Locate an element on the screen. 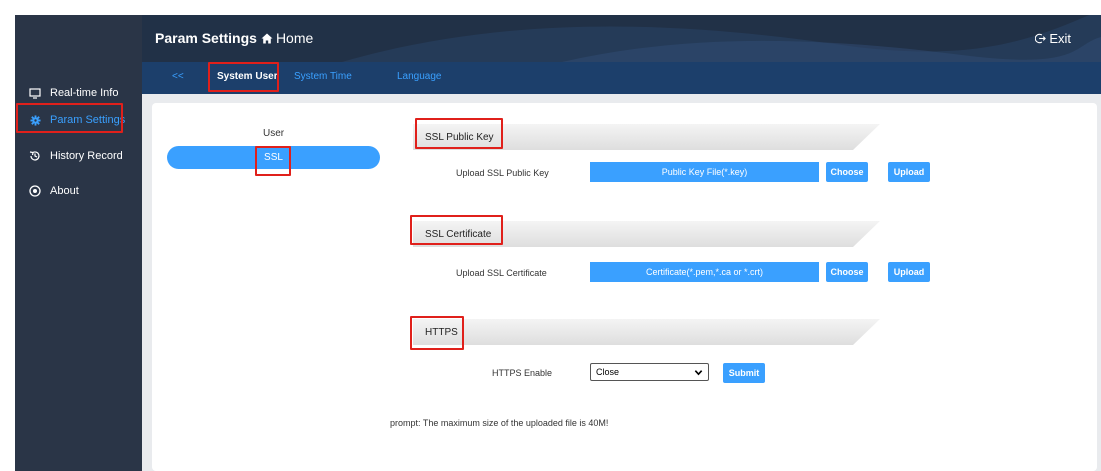 Image resolution: width=1101 pixels, height=471 pixels. about-icon is located at coordinates (35, 191).